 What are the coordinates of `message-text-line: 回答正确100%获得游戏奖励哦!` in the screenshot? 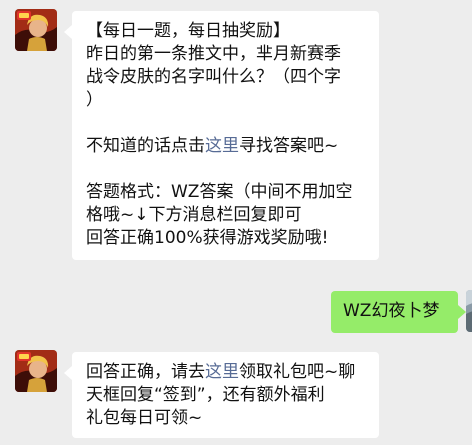 It's located at (207, 238).